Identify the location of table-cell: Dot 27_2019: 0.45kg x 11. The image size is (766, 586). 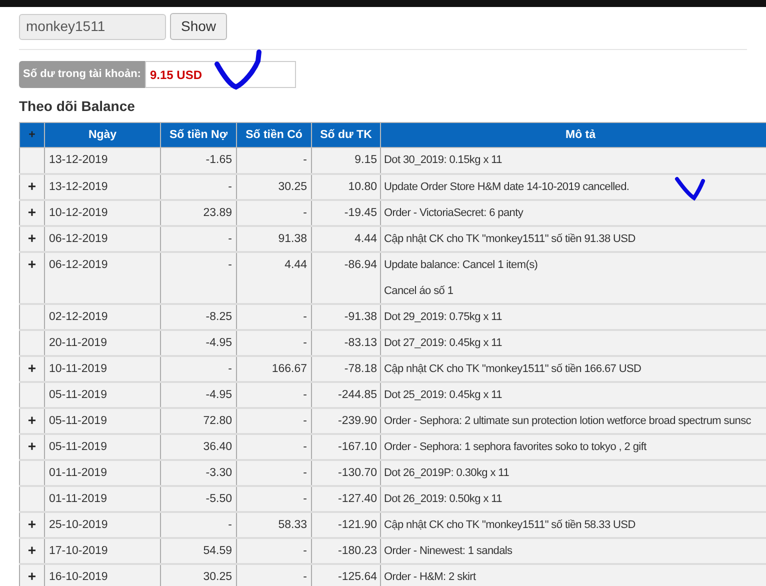
(573, 343).